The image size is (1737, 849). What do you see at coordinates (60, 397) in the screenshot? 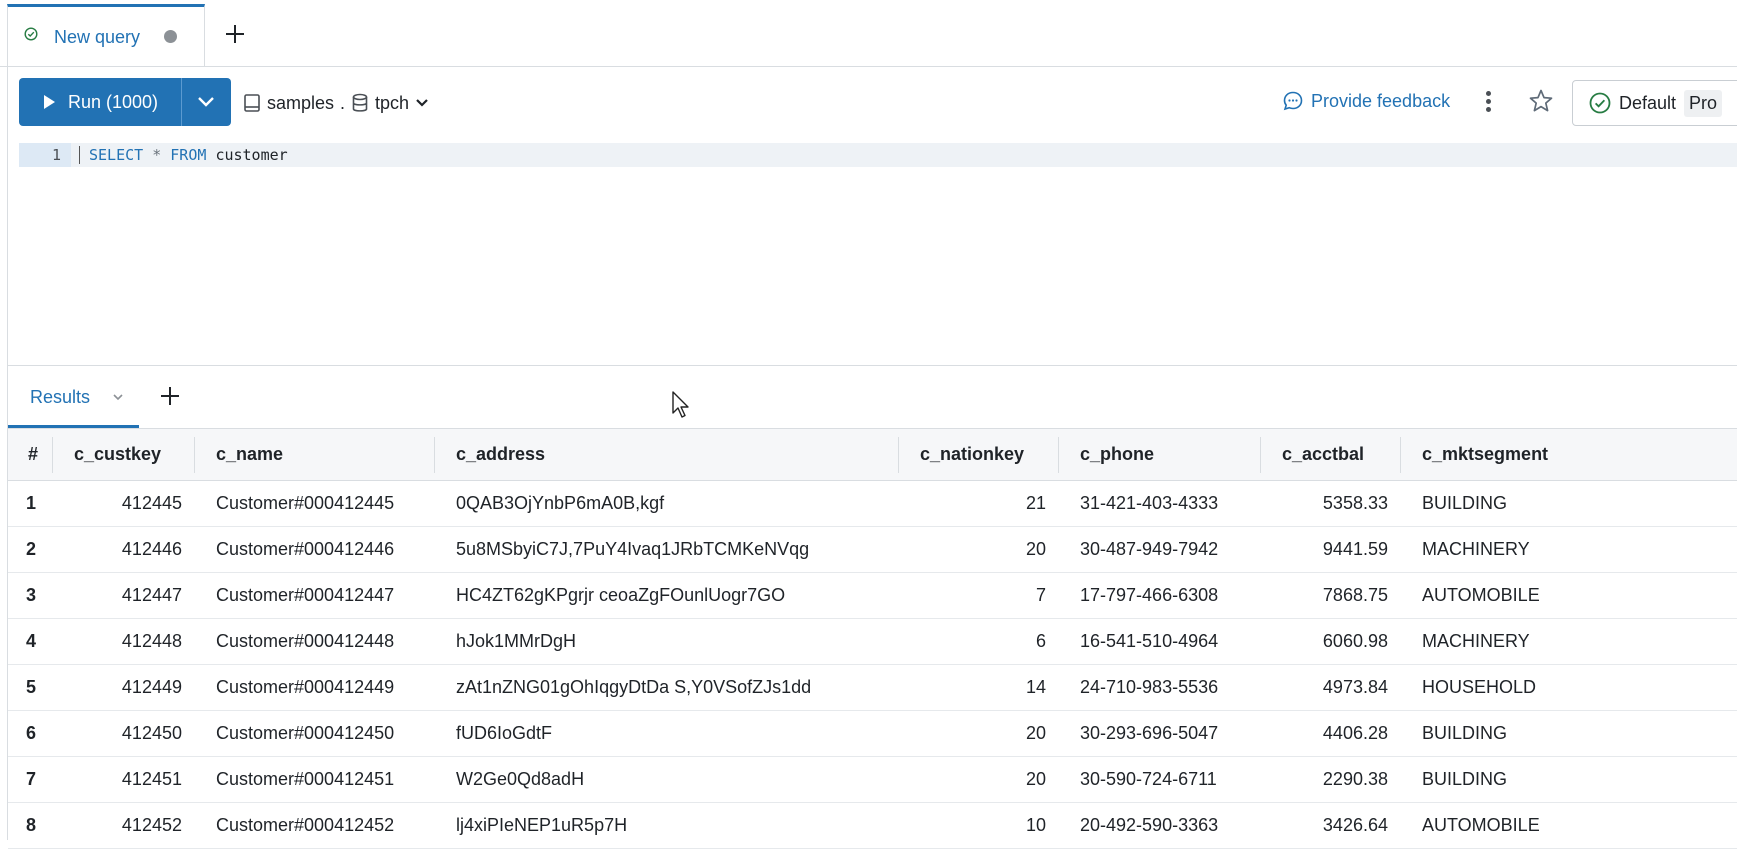
I see `results-tab-label: Results` at bounding box center [60, 397].